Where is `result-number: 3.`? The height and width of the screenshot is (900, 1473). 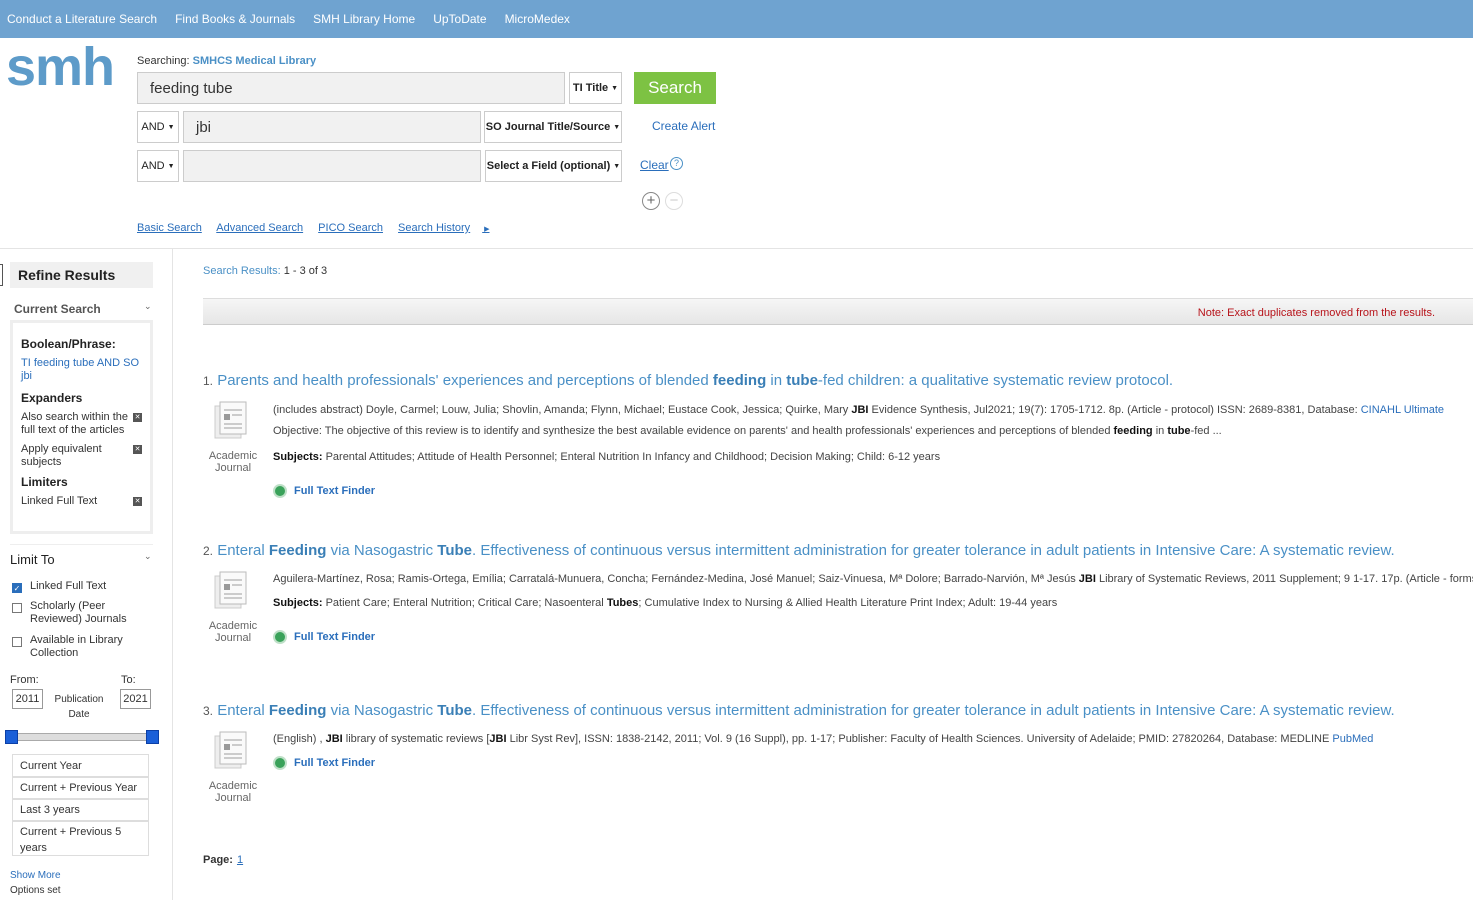
result-number: 3. is located at coordinates (208, 711).